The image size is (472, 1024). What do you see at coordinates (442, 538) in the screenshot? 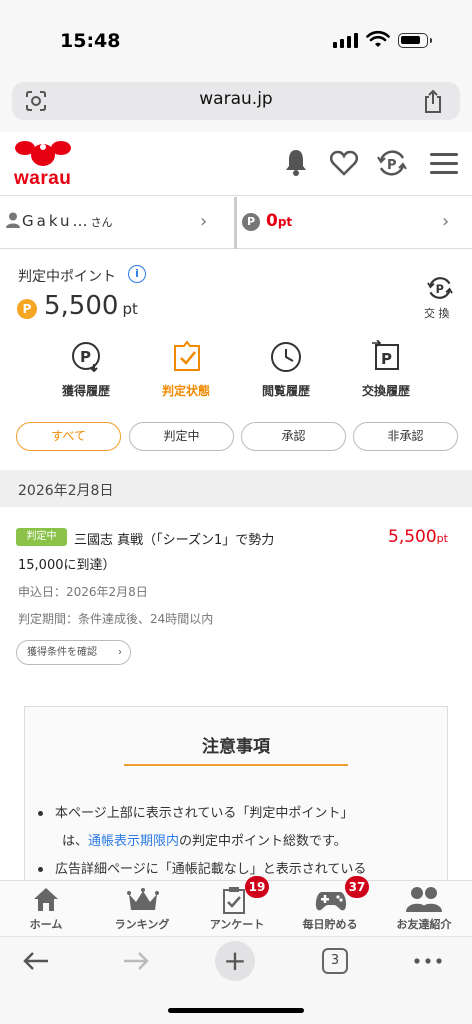
I see `item-points-unit: pt` at bounding box center [442, 538].